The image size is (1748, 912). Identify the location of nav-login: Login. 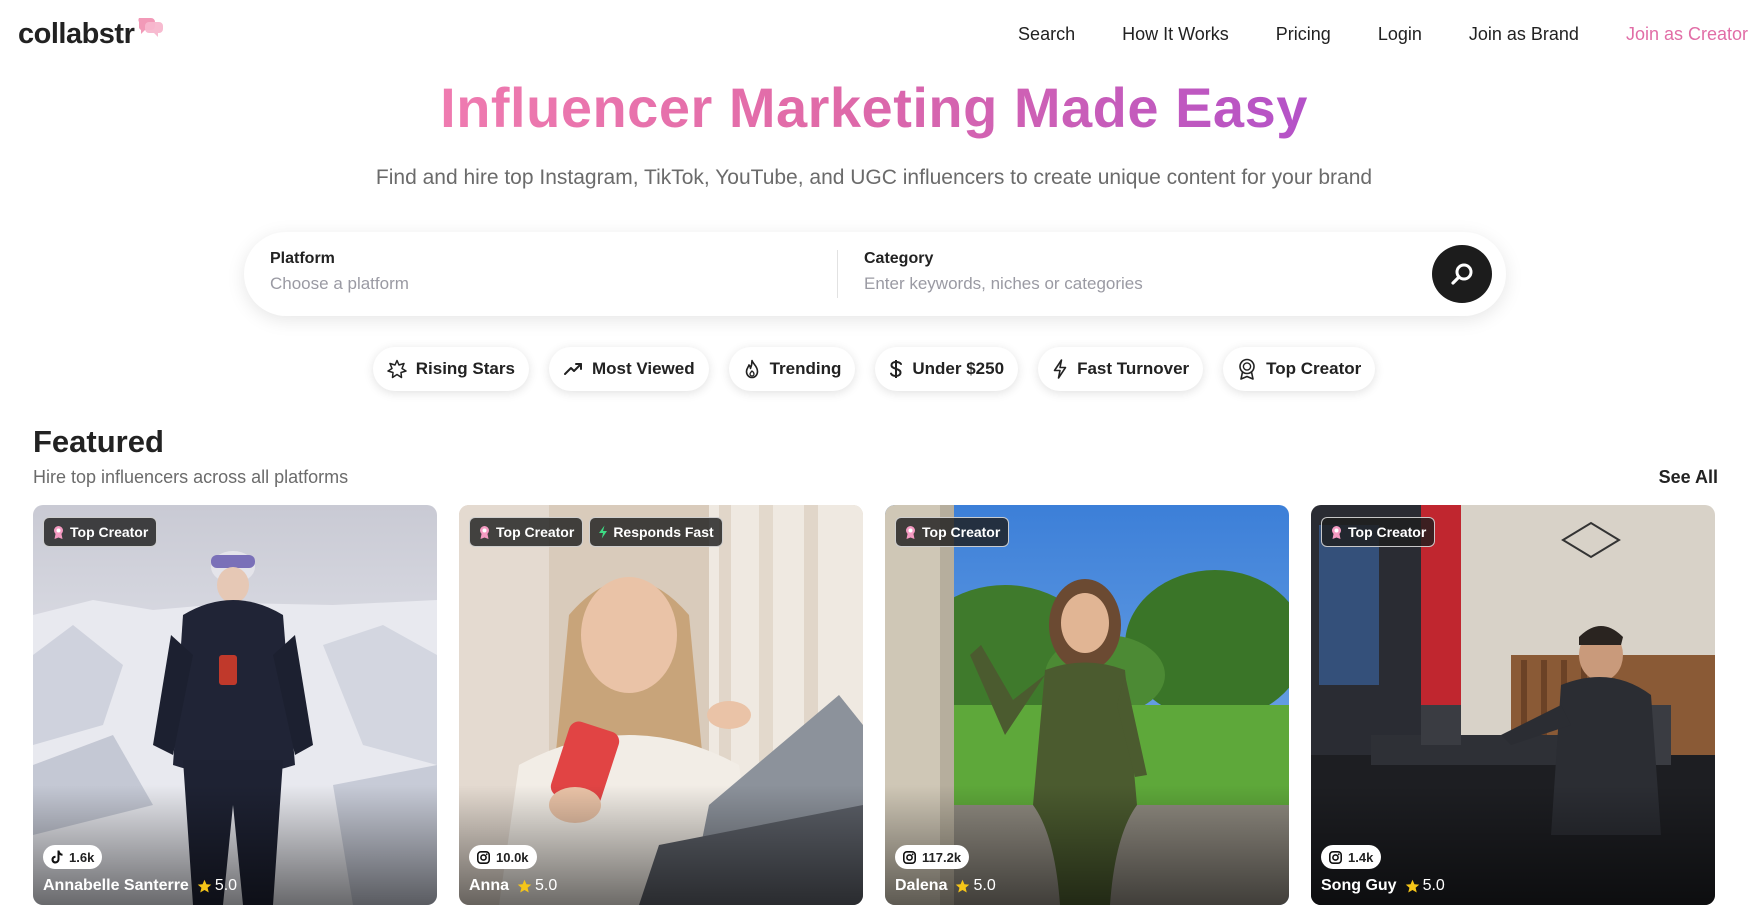
(1400, 34).